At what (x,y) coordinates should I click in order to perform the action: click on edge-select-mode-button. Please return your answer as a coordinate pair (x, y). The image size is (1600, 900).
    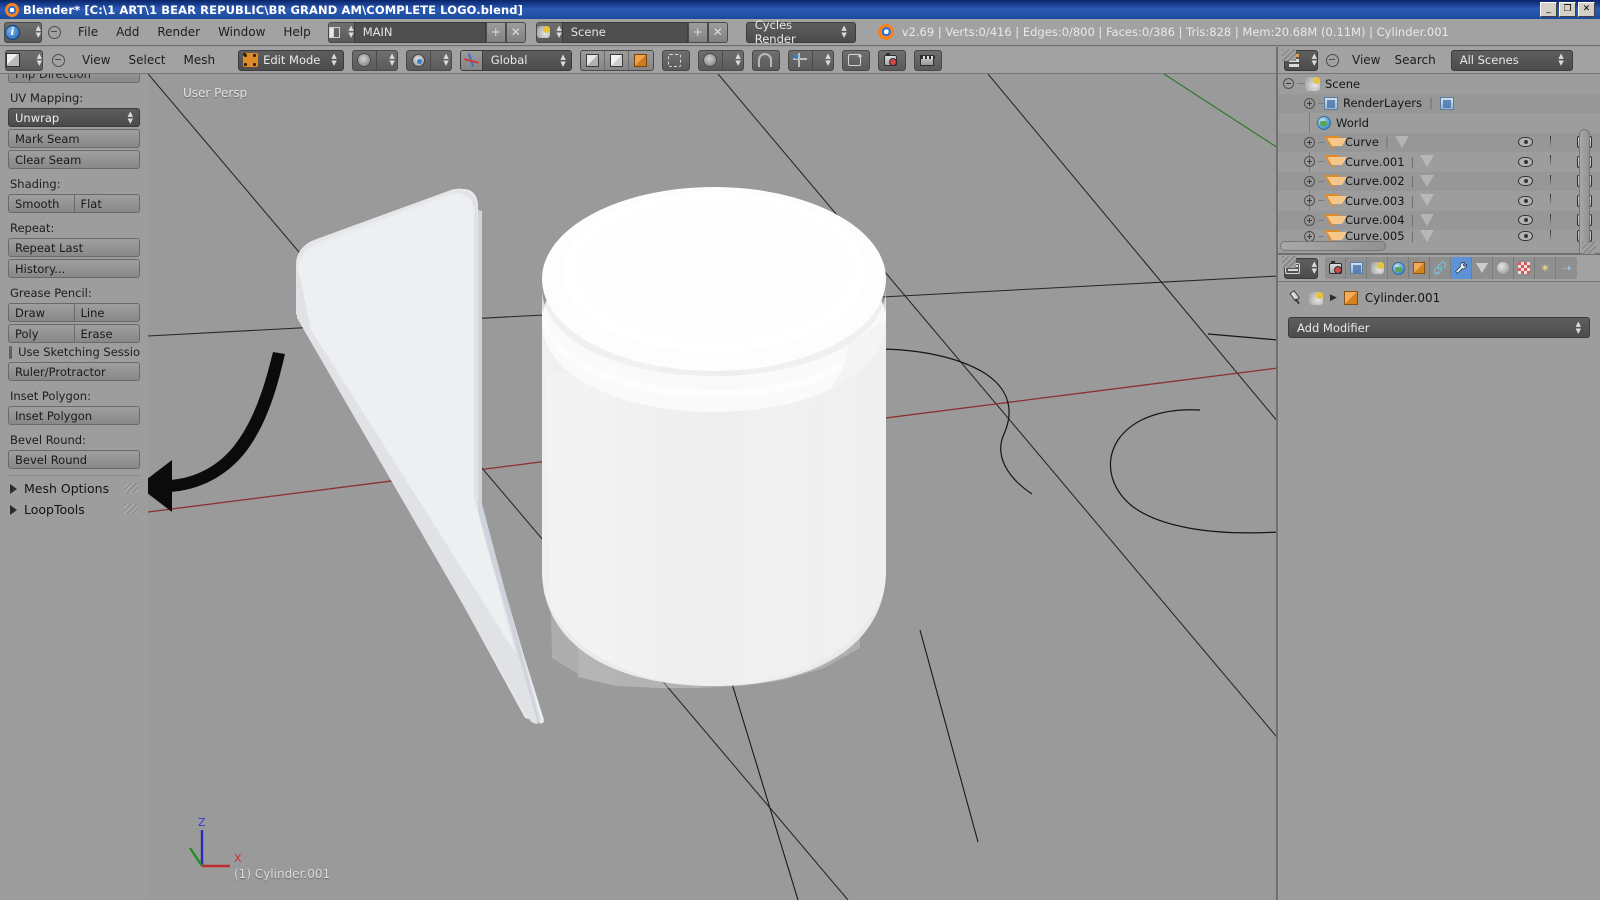
    Looking at the image, I should click on (617, 60).